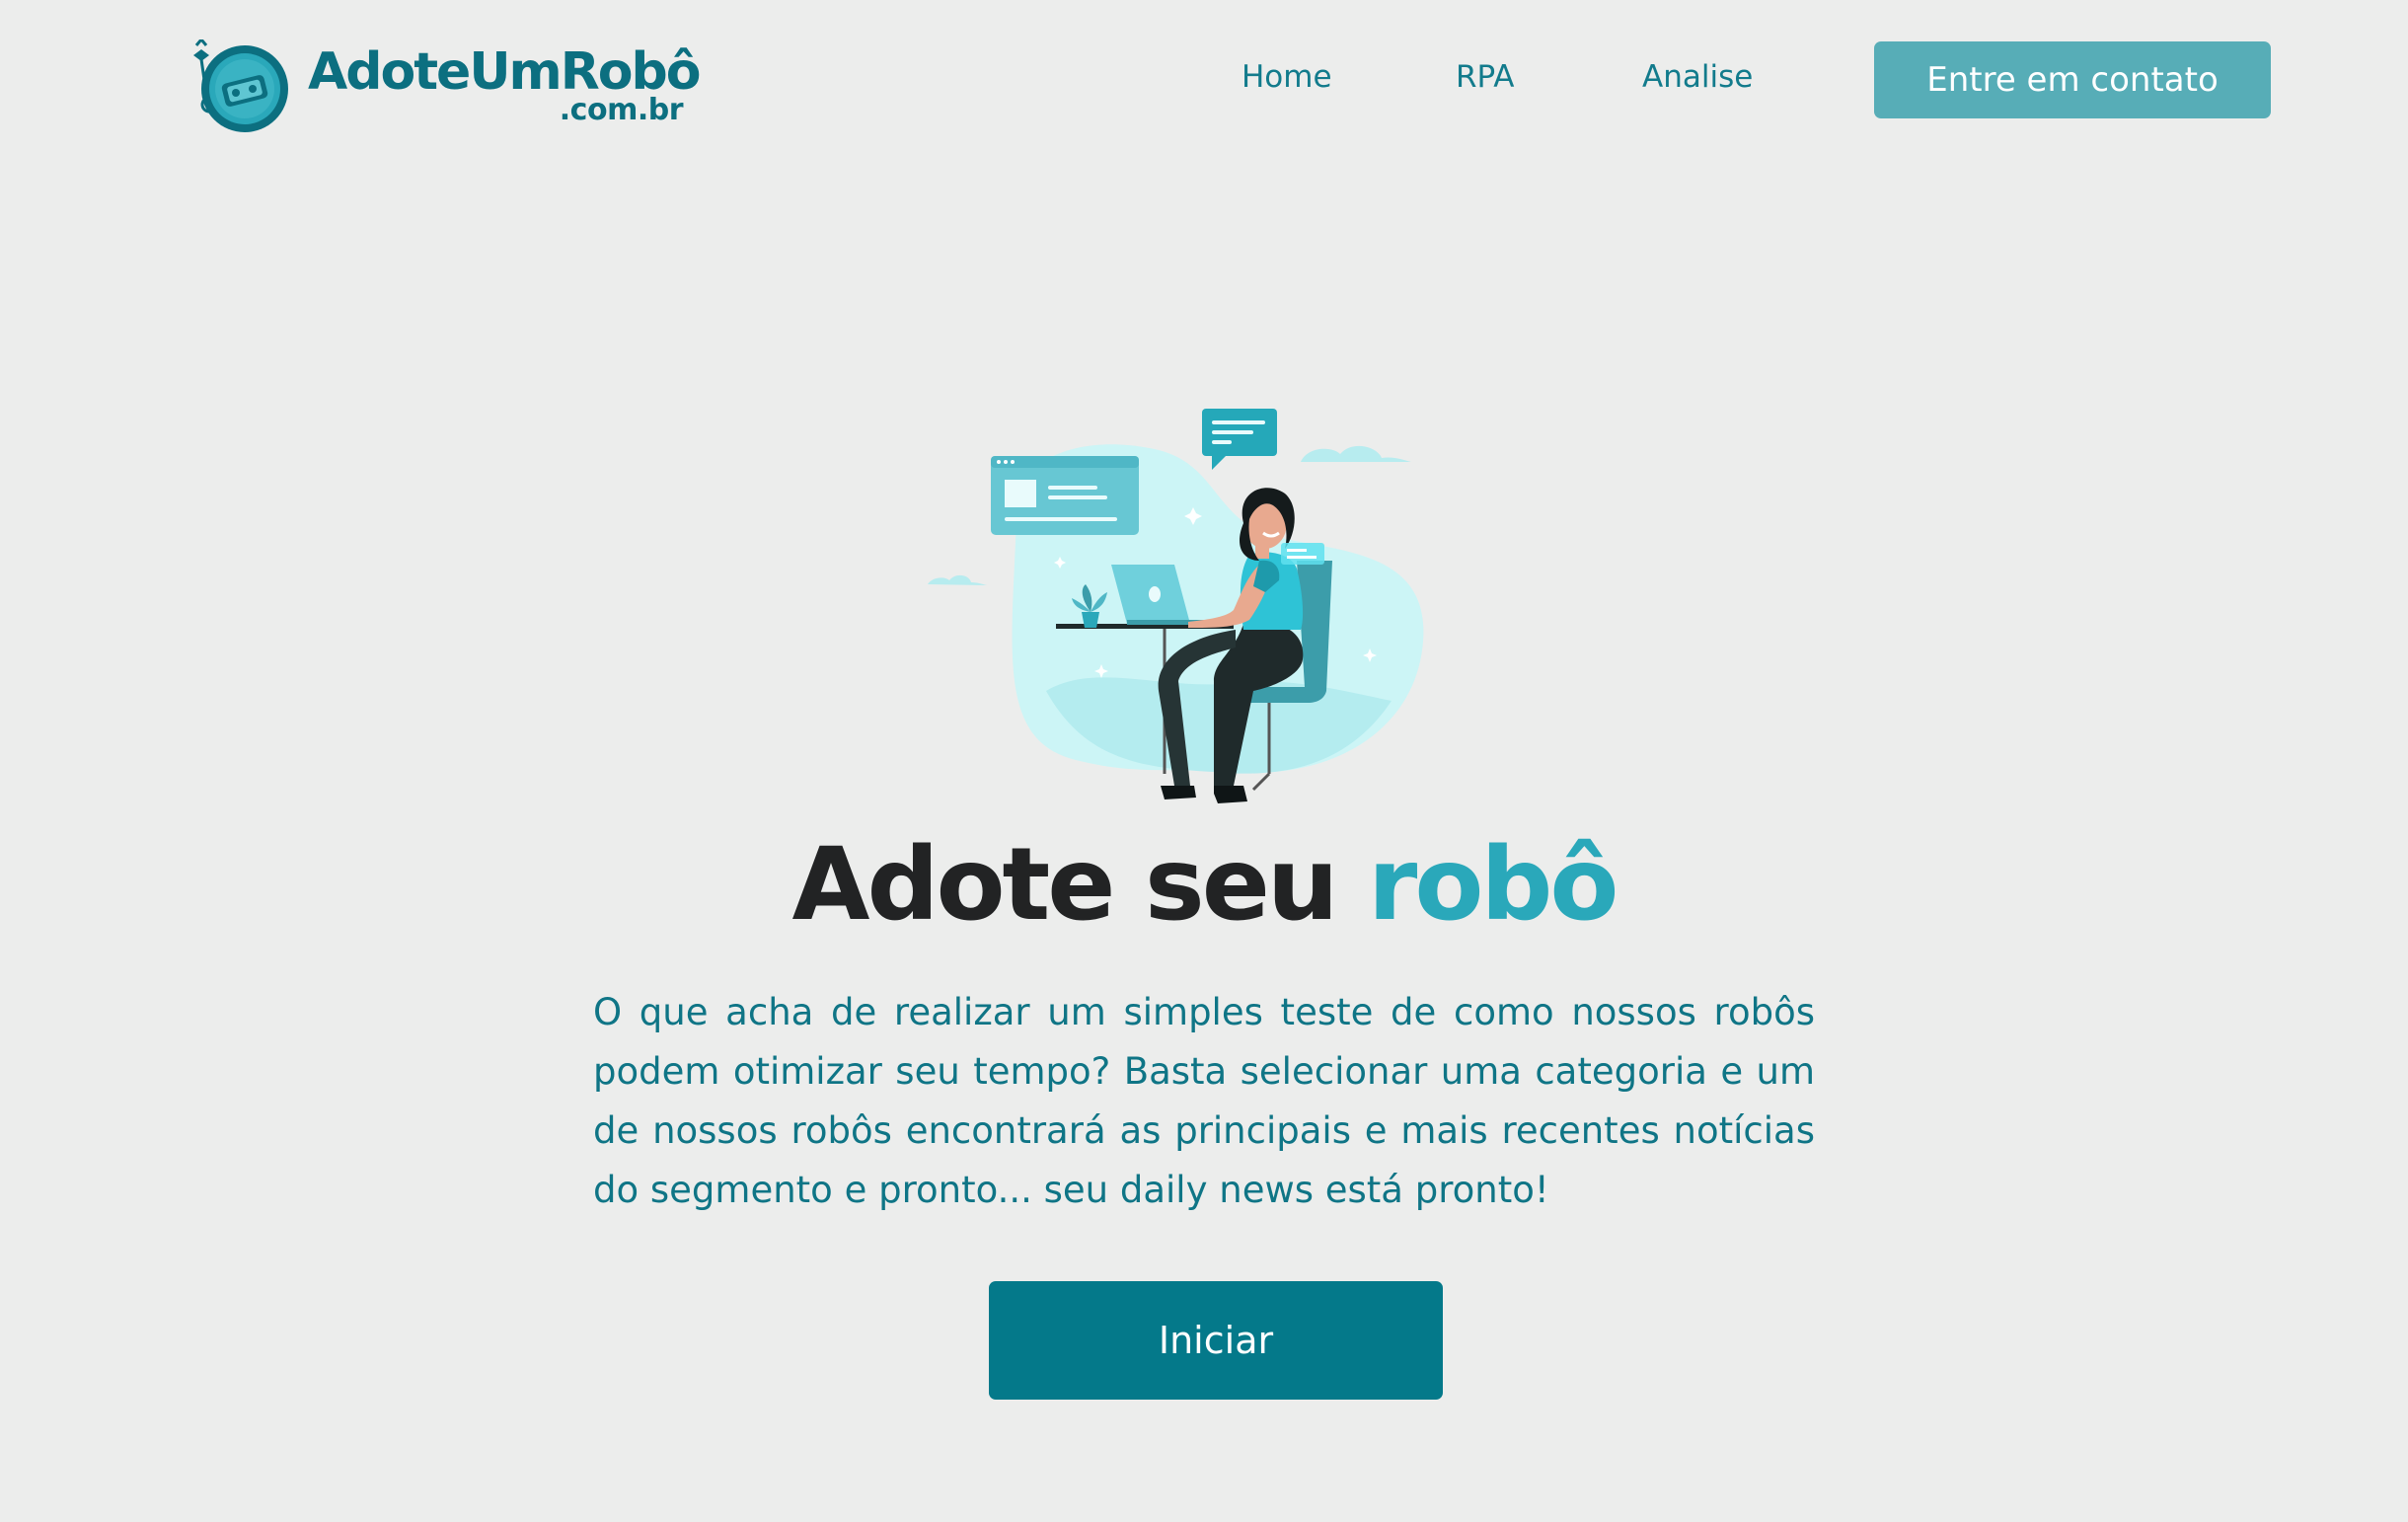 Image resolution: width=2408 pixels, height=1522 pixels. I want to click on nav-link-analise: Analise, so click(1698, 77).